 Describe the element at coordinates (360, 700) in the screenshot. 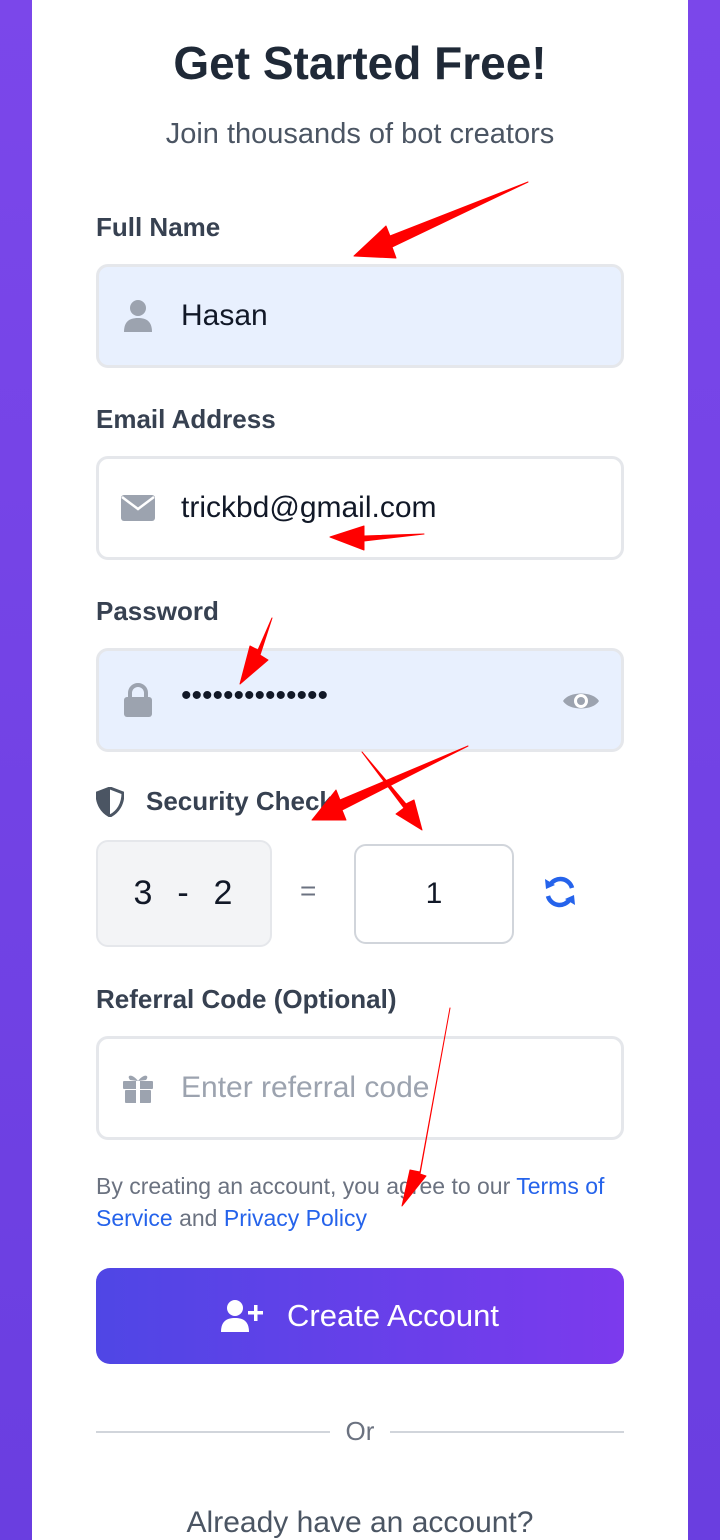

I see `password-field: ••••••••••••••` at that location.